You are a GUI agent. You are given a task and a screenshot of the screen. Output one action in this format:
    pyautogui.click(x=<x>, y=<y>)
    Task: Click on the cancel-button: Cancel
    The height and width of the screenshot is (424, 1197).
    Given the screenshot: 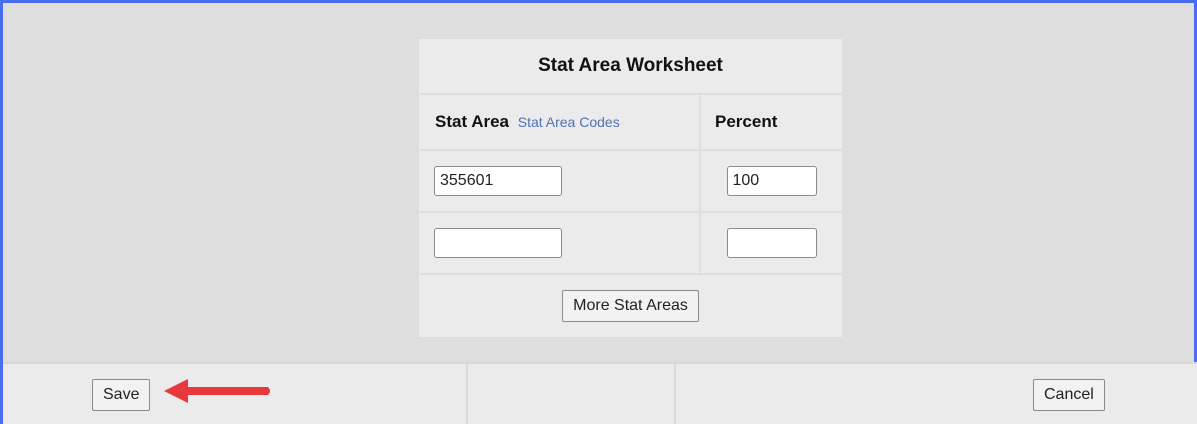 What is the action you would take?
    pyautogui.click(x=1069, y=395)
    